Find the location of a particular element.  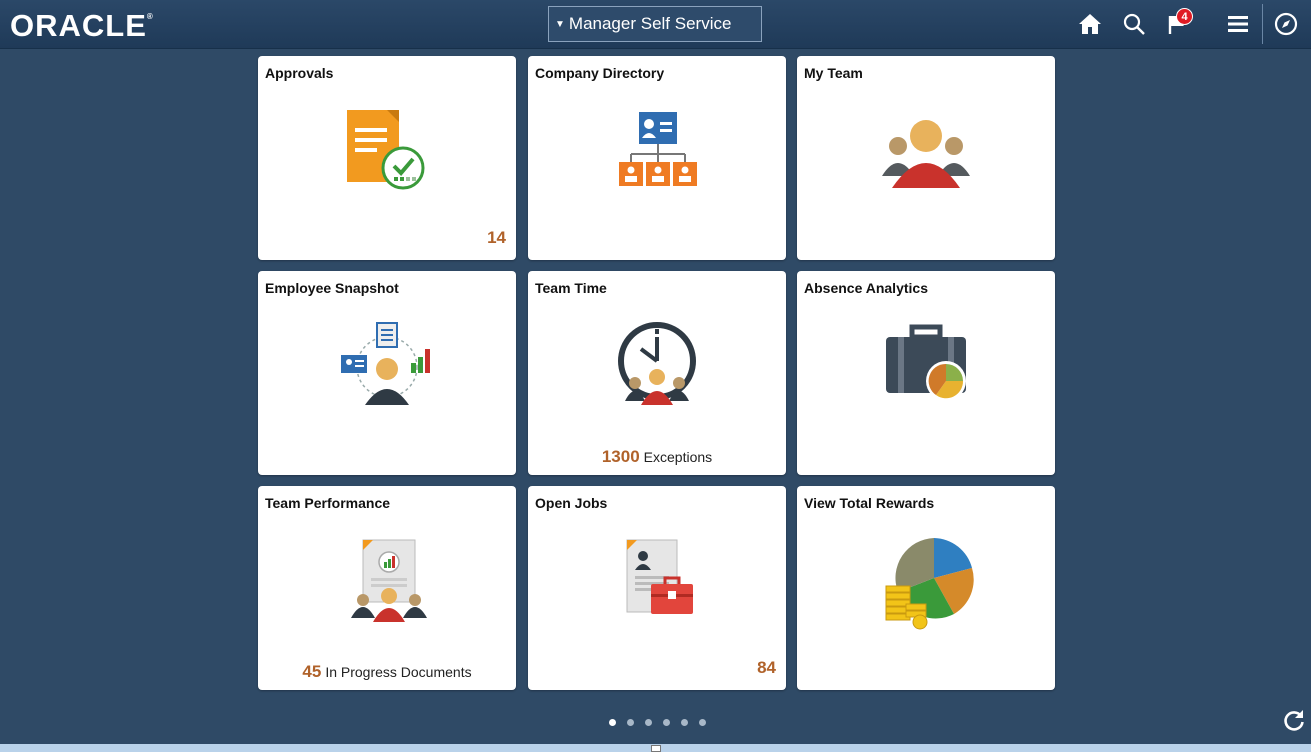

tile-title: Employee Snapshot is located at coordinates (332, 288).